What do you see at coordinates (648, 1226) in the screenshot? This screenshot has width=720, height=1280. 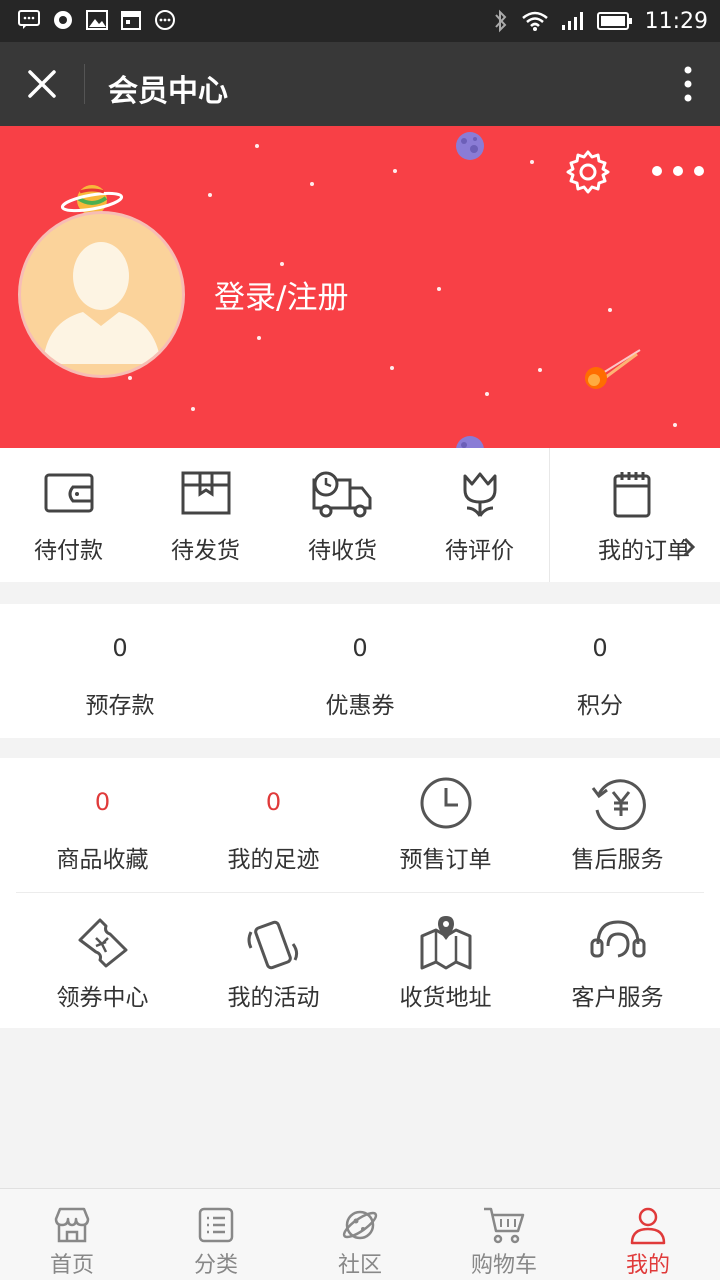 I see `user-icon` at bounding box center [648, 1226].